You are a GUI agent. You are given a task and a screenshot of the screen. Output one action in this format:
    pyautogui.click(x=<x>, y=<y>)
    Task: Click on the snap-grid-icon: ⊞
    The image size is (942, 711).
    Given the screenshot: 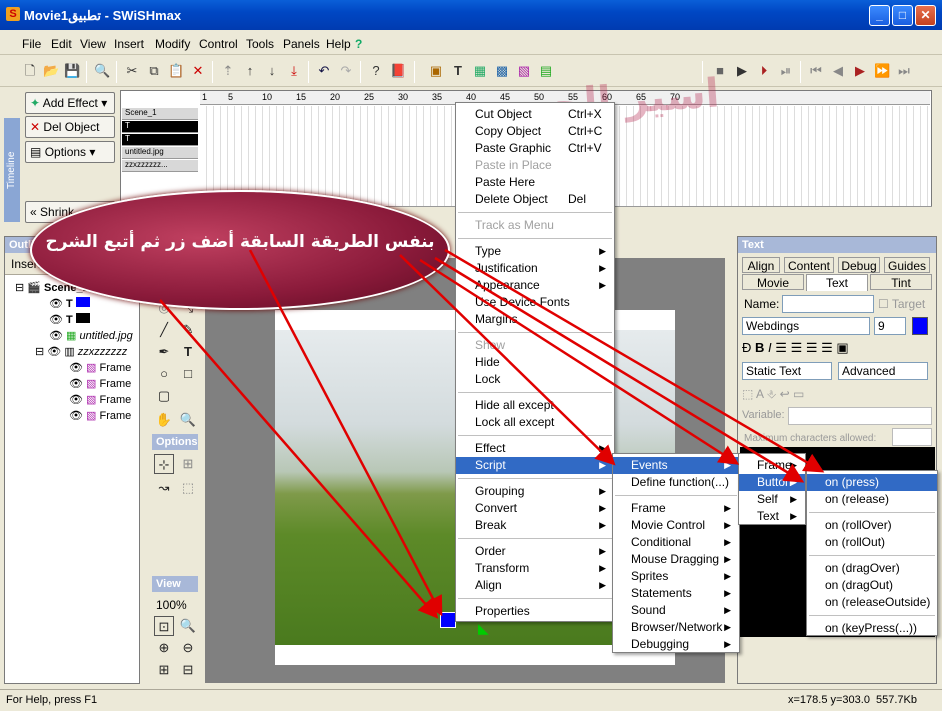 What is the action you would take?
    pyautogui.click(x=188, y=464)
    